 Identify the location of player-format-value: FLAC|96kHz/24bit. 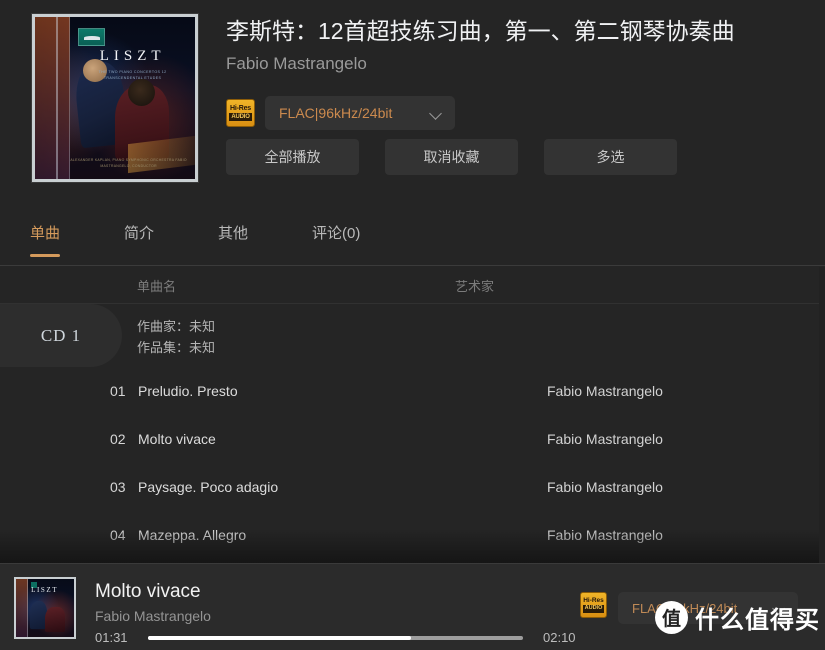
(685, 608).